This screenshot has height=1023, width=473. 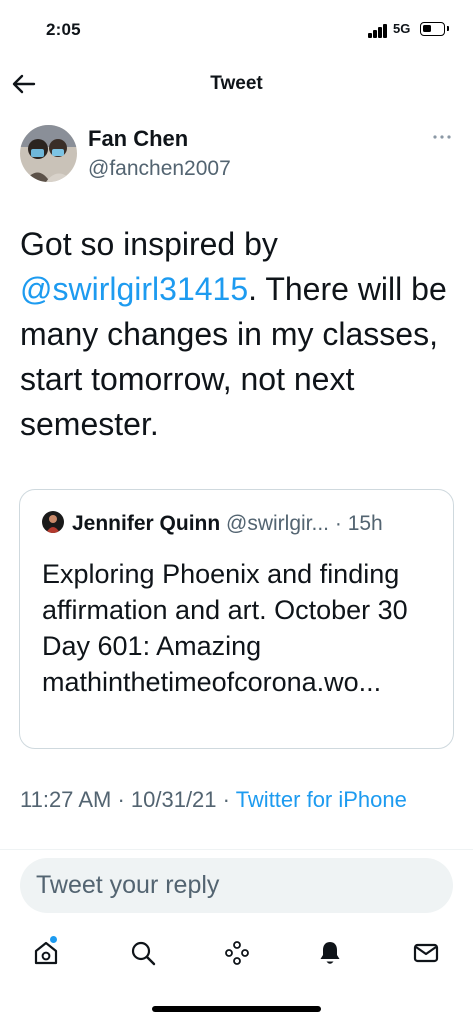 I want to click on more-button, so click(x=442, y=137).